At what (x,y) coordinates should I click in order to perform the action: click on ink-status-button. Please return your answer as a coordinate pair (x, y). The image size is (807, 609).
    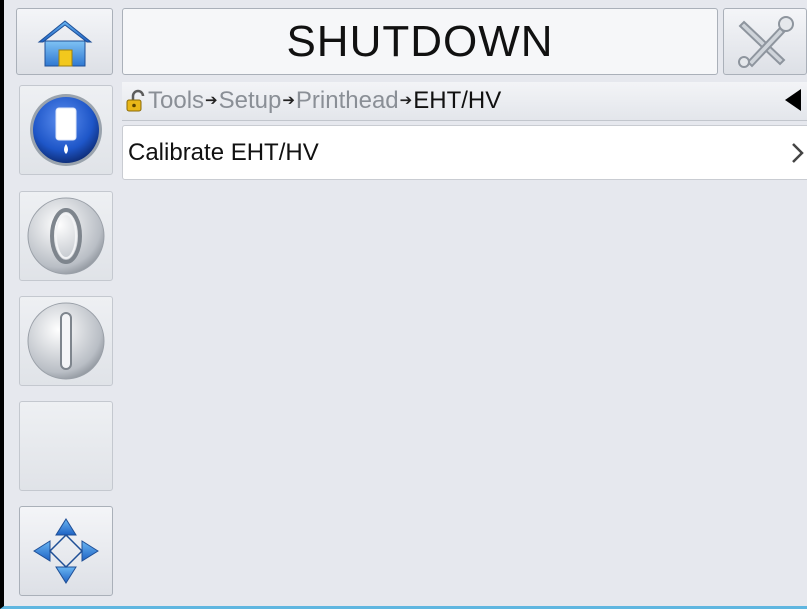
    Looking at the image, I should click on (66, 130).